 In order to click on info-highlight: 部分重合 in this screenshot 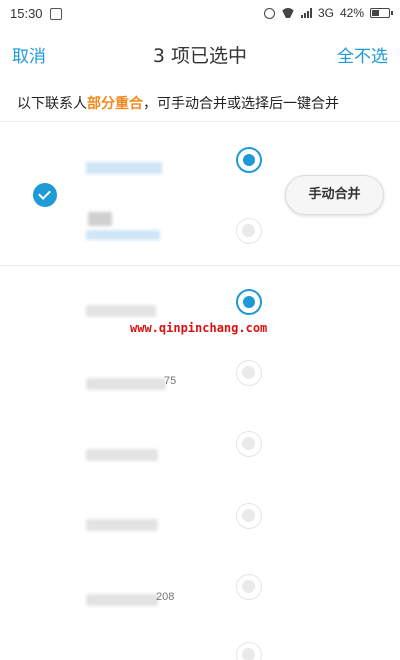, I will do `click(115, 104)`.